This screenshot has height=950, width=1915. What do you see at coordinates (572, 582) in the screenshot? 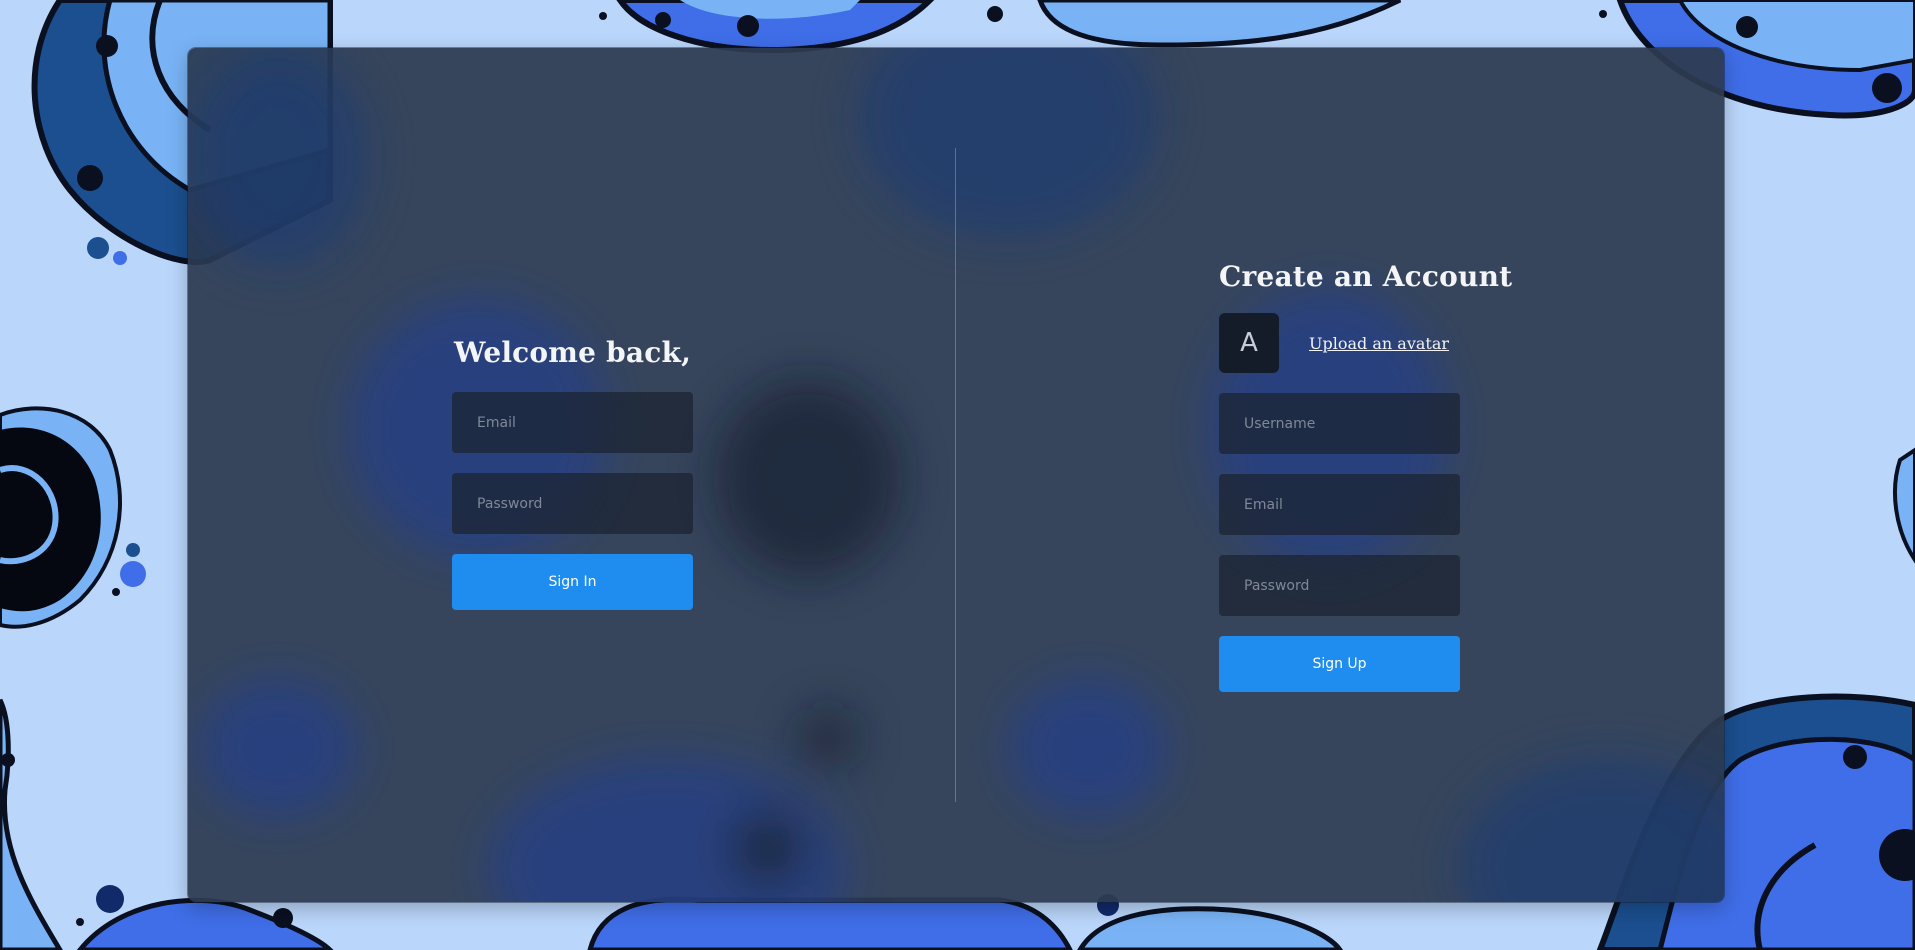
I see `sign-in-button: Sign In` at bounding box center [572, 582].